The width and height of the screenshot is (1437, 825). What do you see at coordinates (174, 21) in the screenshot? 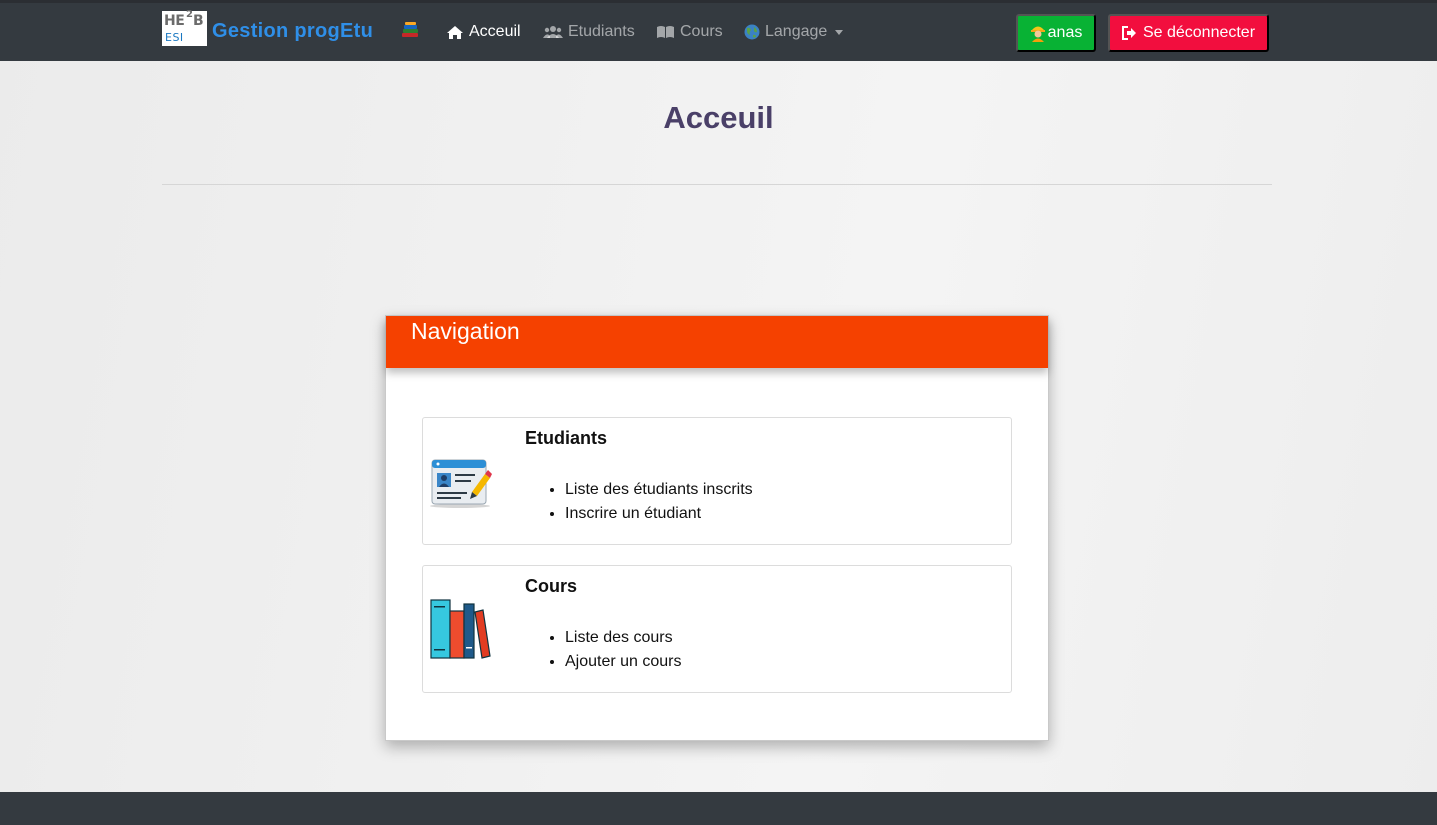
I see `logo-text-he: HE` at bounding box center [174, 21].